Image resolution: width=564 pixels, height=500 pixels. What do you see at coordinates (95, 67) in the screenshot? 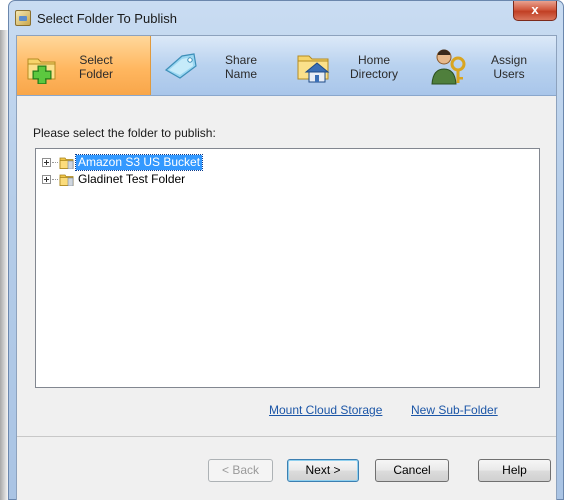
I see `step-label: Select Folder` at bounding box center [95, 67].